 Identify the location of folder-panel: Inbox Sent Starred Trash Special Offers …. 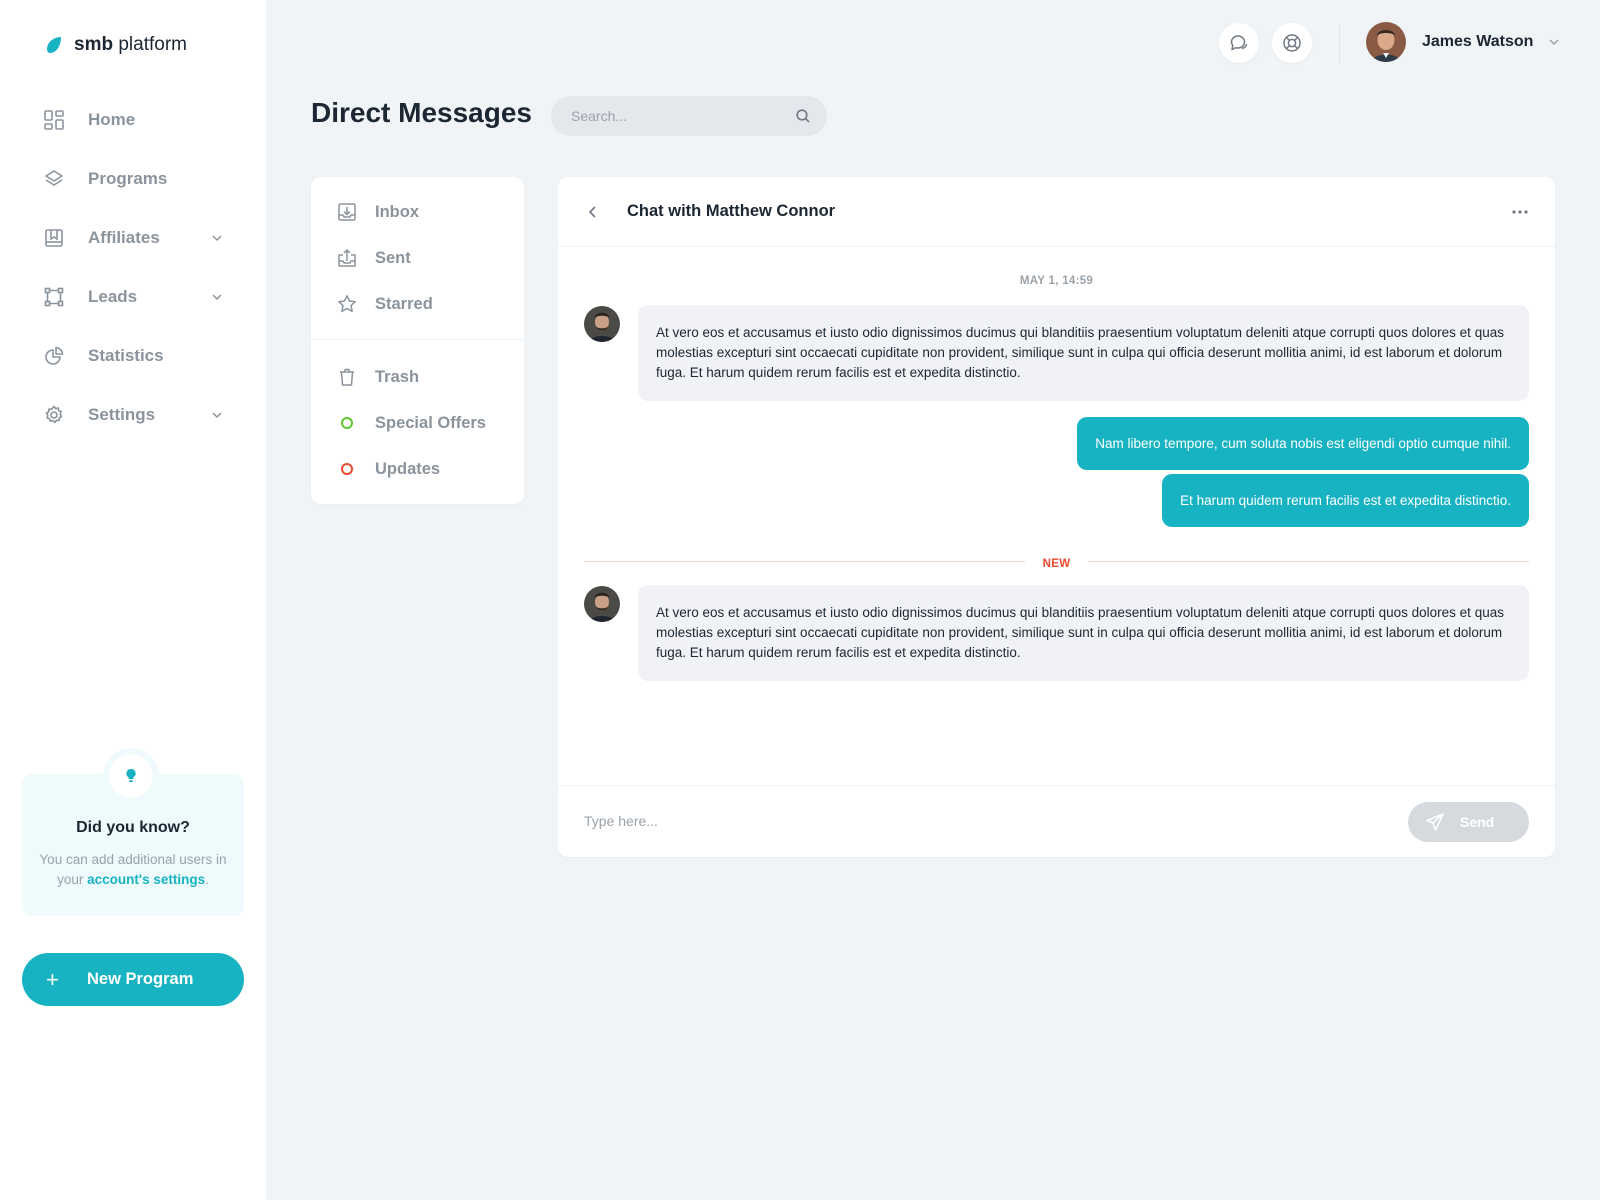
(417, 340).